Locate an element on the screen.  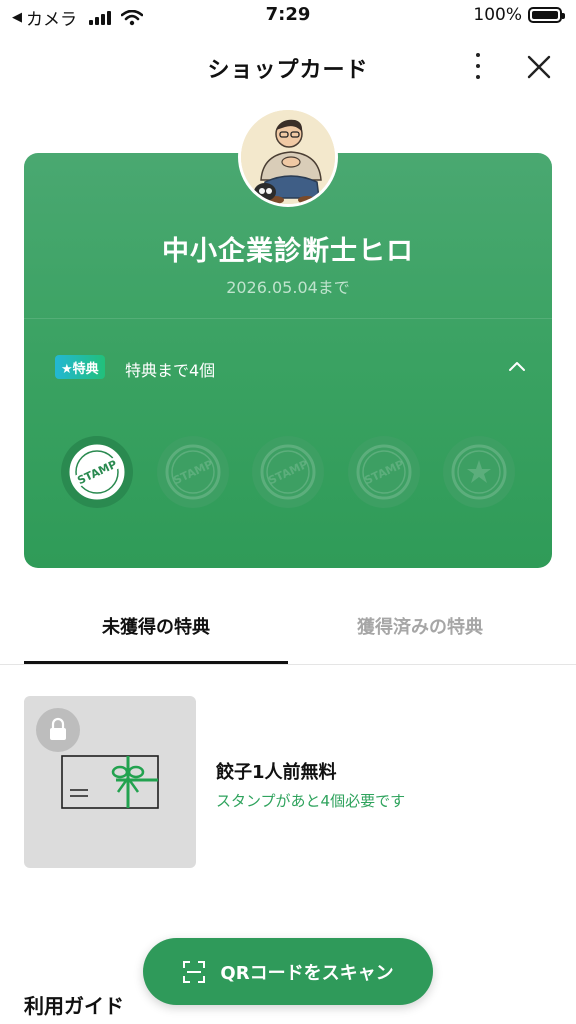
reward-requirement: スタンプがあと4個必要です is located at coordinates (311, 801).